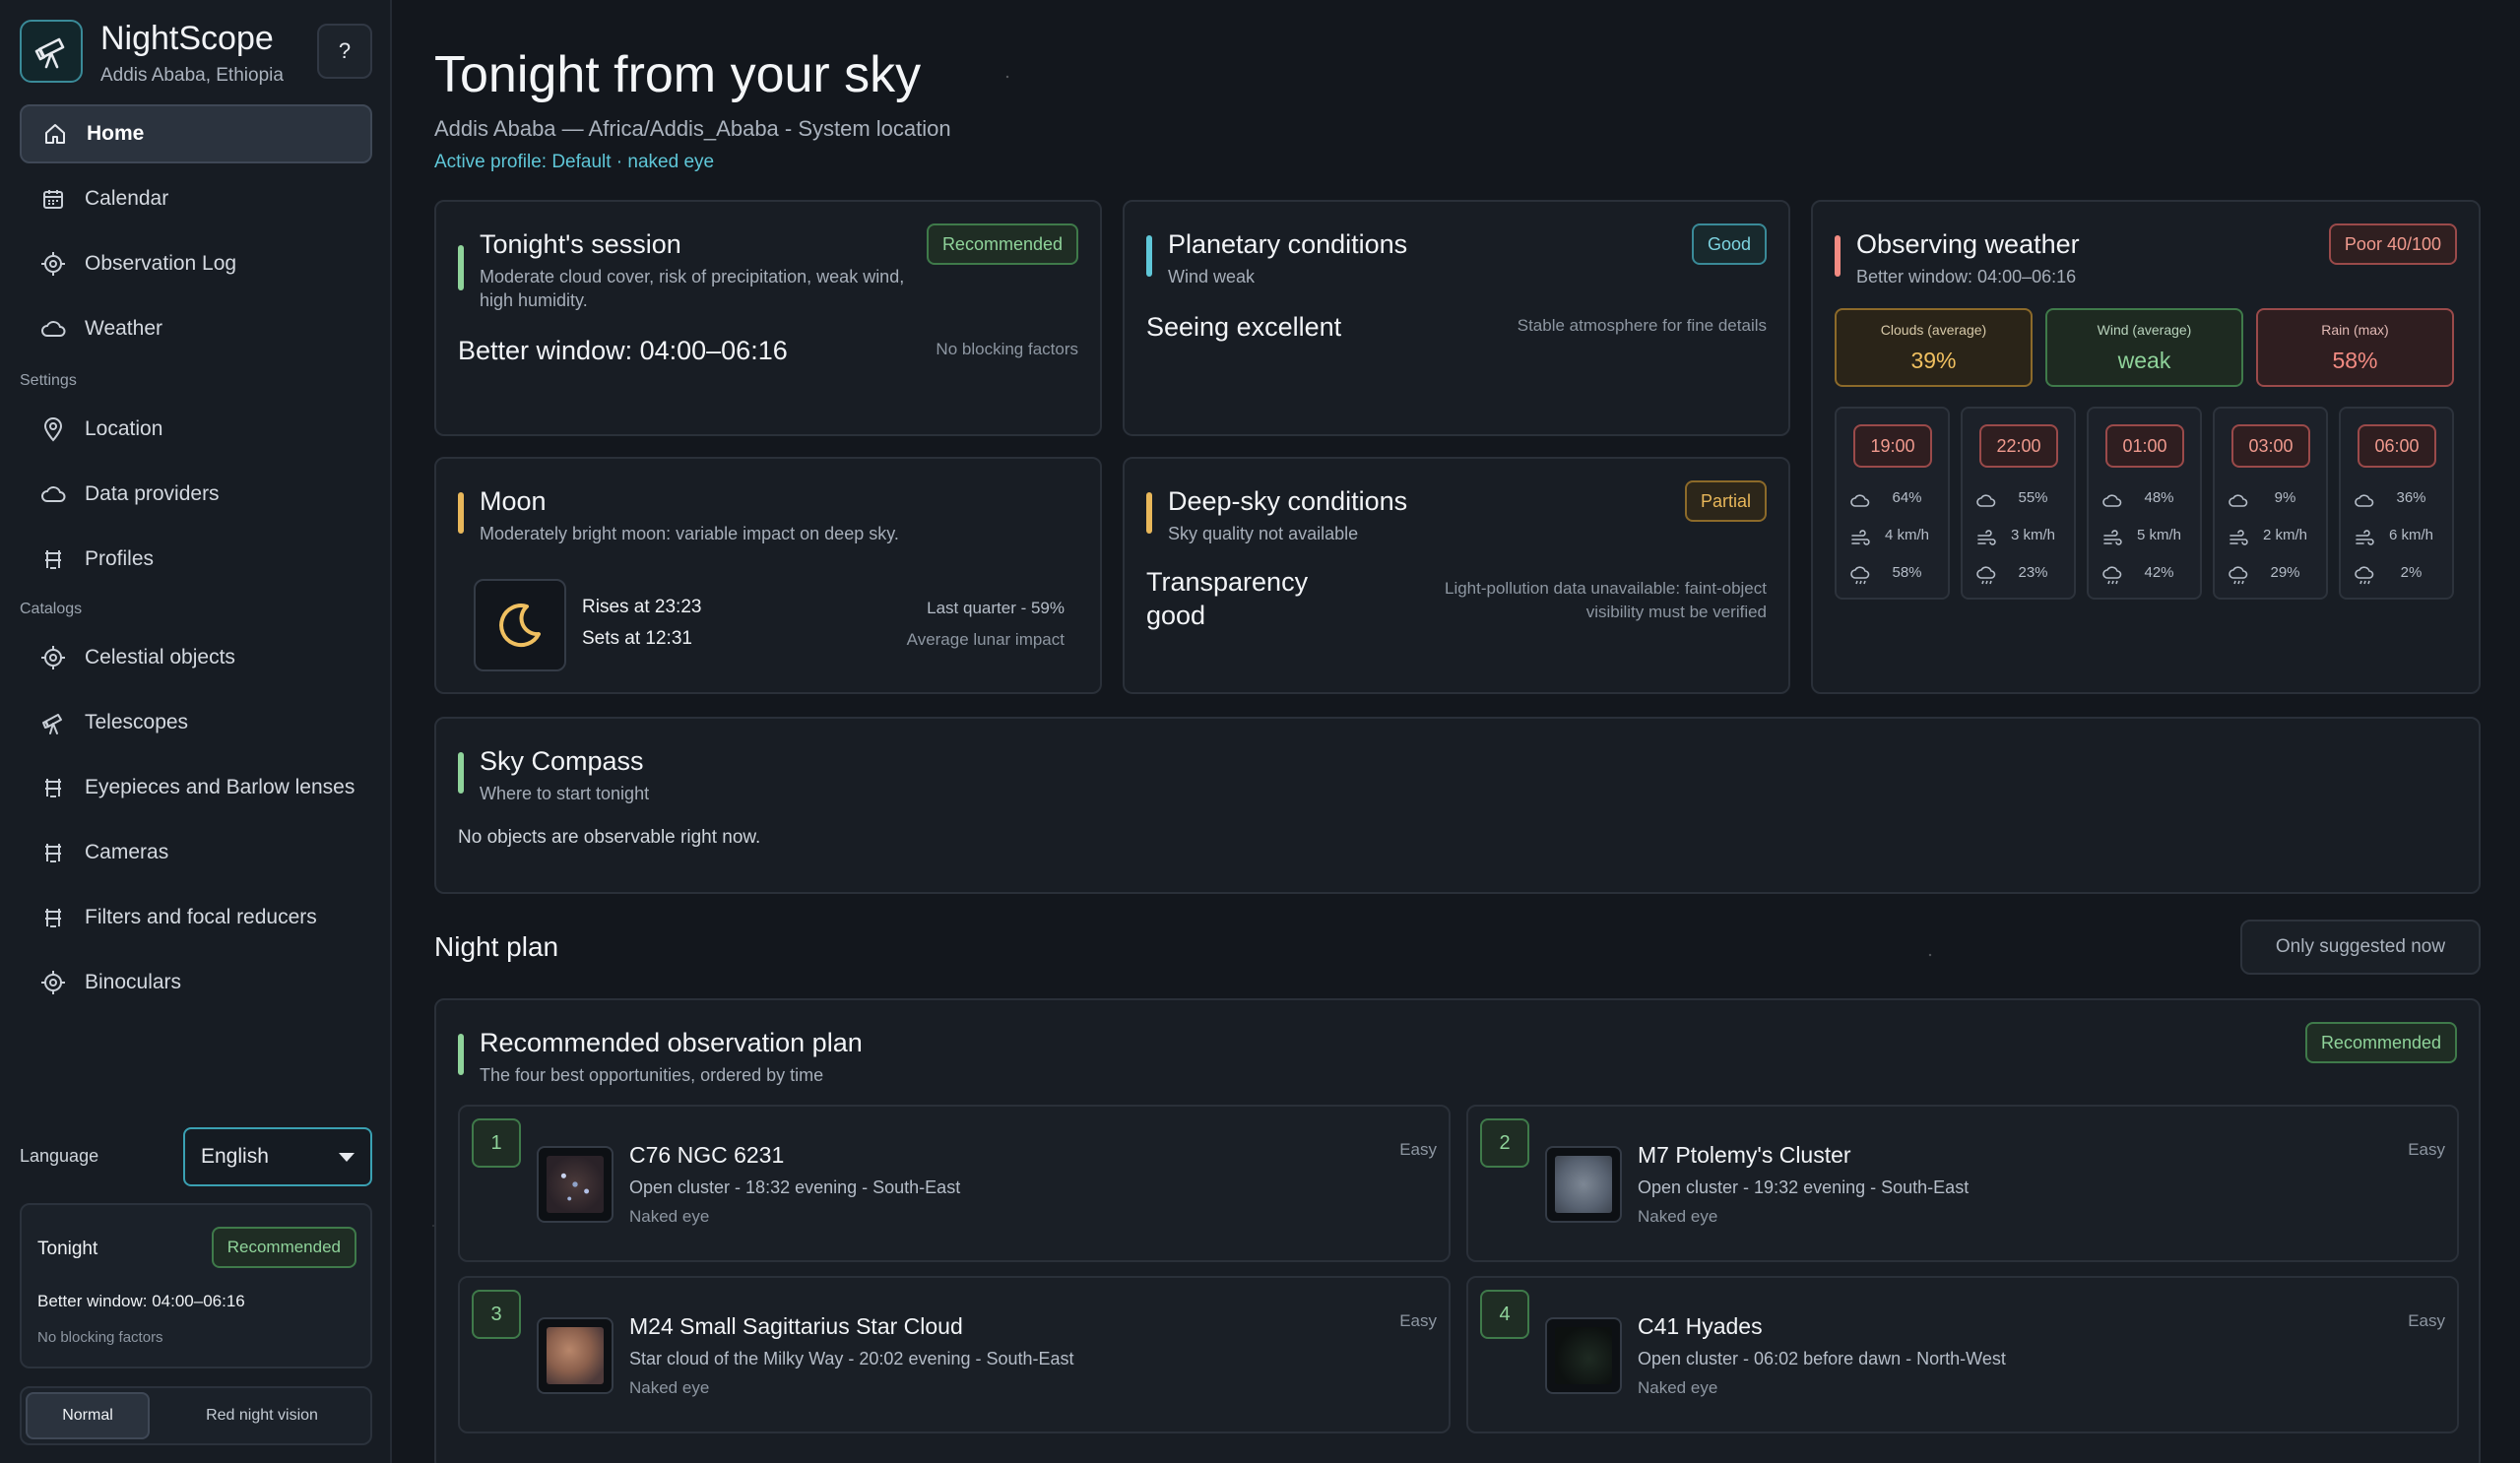 The width and height of the screenshot is (2520, 1463). I want to click on nav-item-location: Location, so click(196, 429).